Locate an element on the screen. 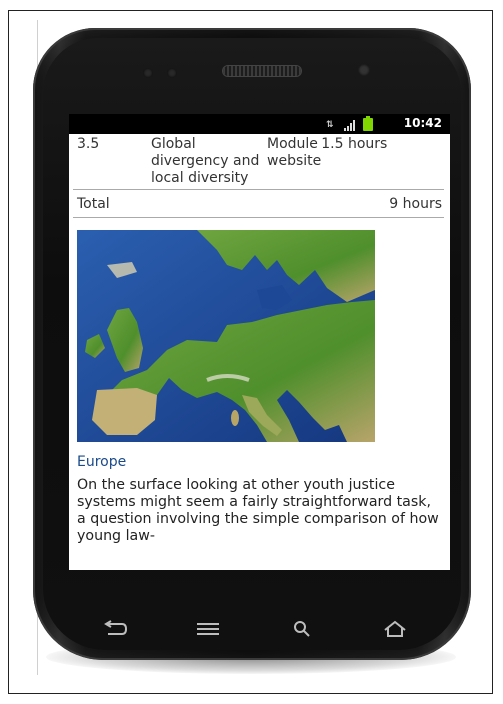 This screenshot has height=704, width=503. total-value: 9 hours is located at coordinates (382, 203).